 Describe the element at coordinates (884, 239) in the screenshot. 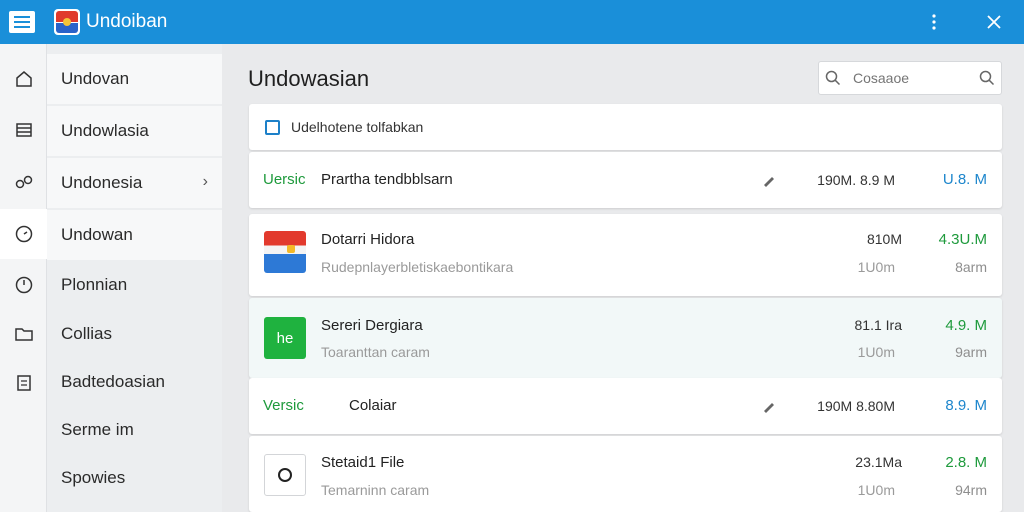

I see `item-size: 810M` at that location.